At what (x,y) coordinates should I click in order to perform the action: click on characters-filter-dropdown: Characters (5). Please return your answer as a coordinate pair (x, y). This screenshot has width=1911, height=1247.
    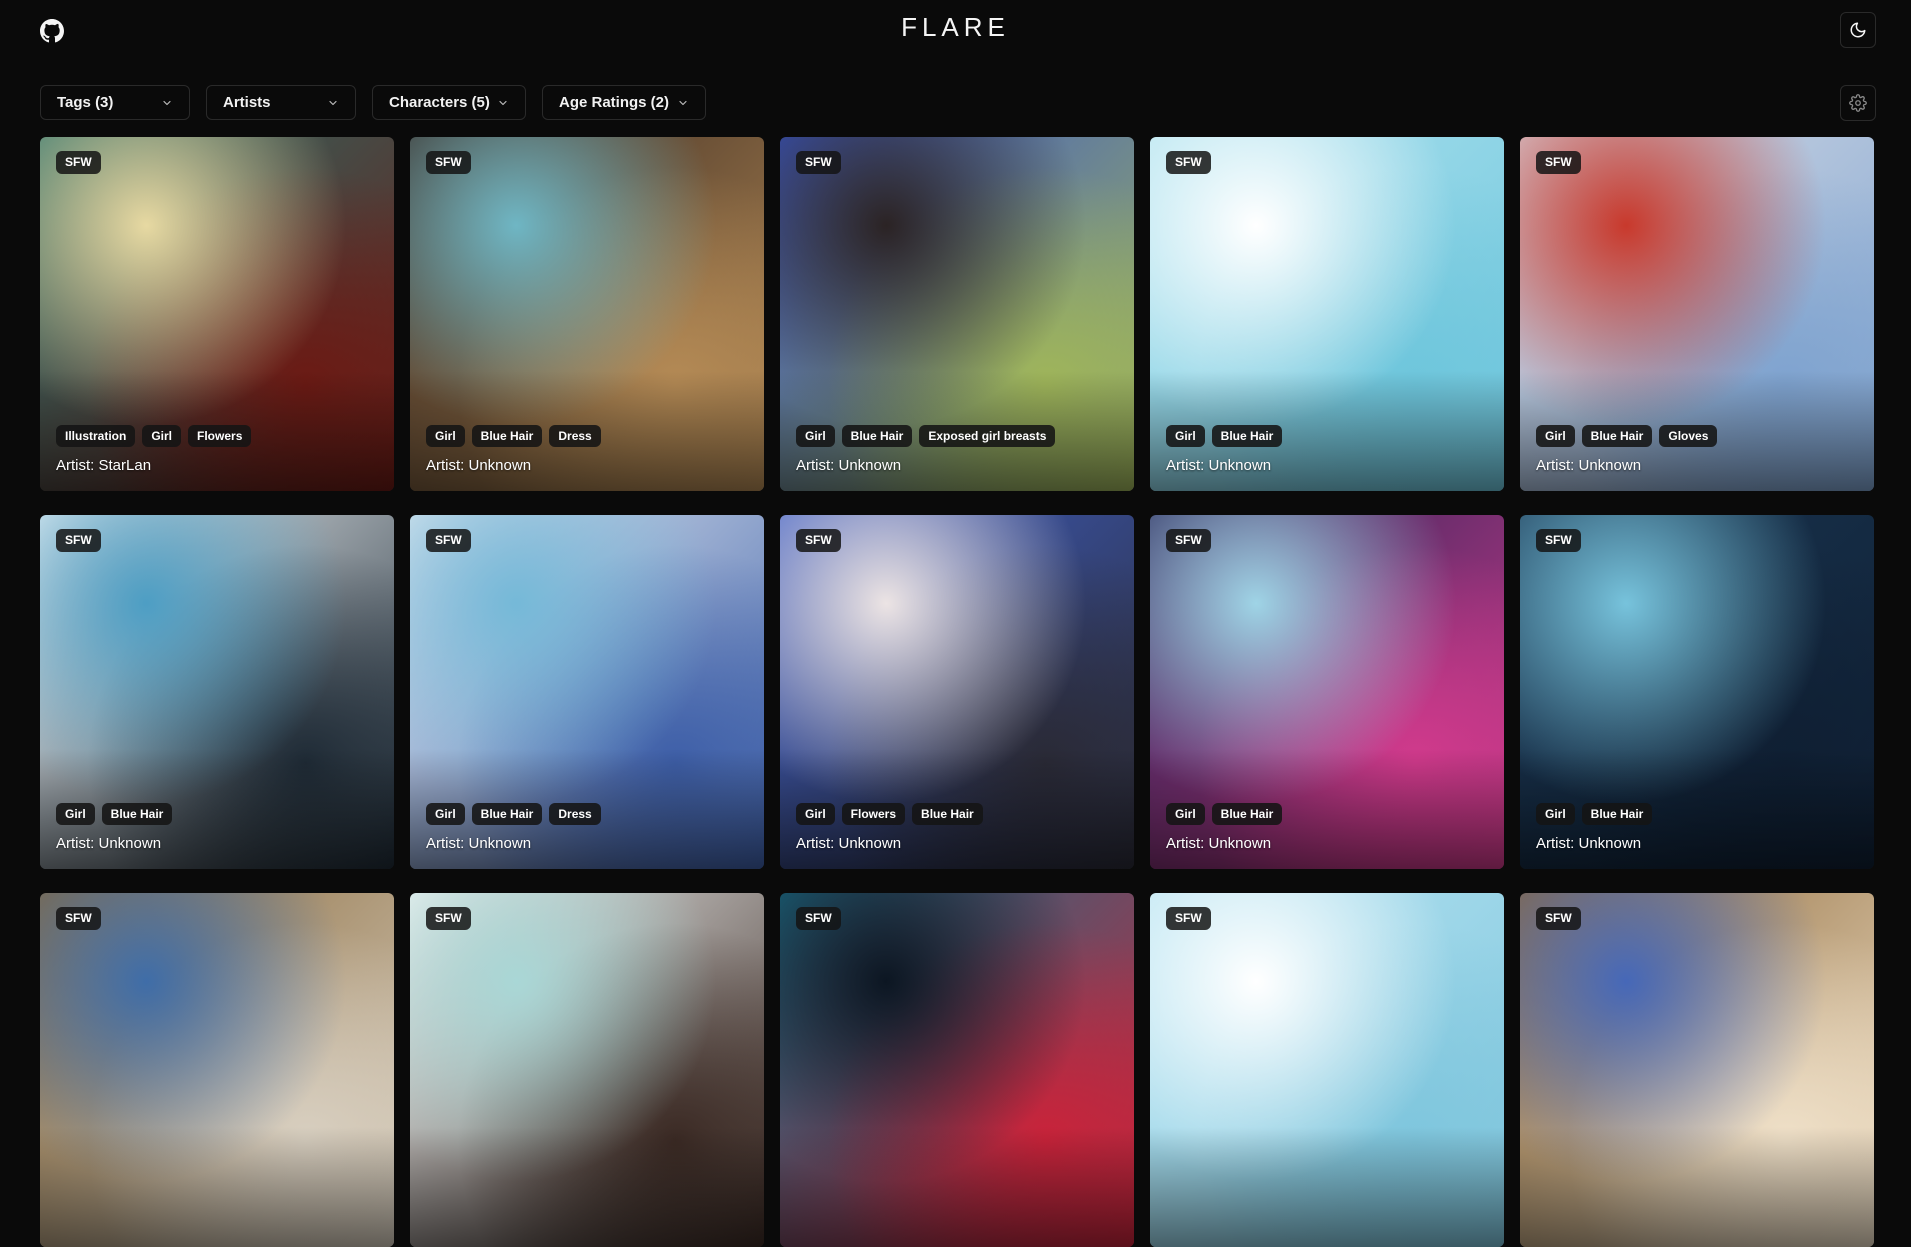
    Looking at the image, I should click on (449, 102).